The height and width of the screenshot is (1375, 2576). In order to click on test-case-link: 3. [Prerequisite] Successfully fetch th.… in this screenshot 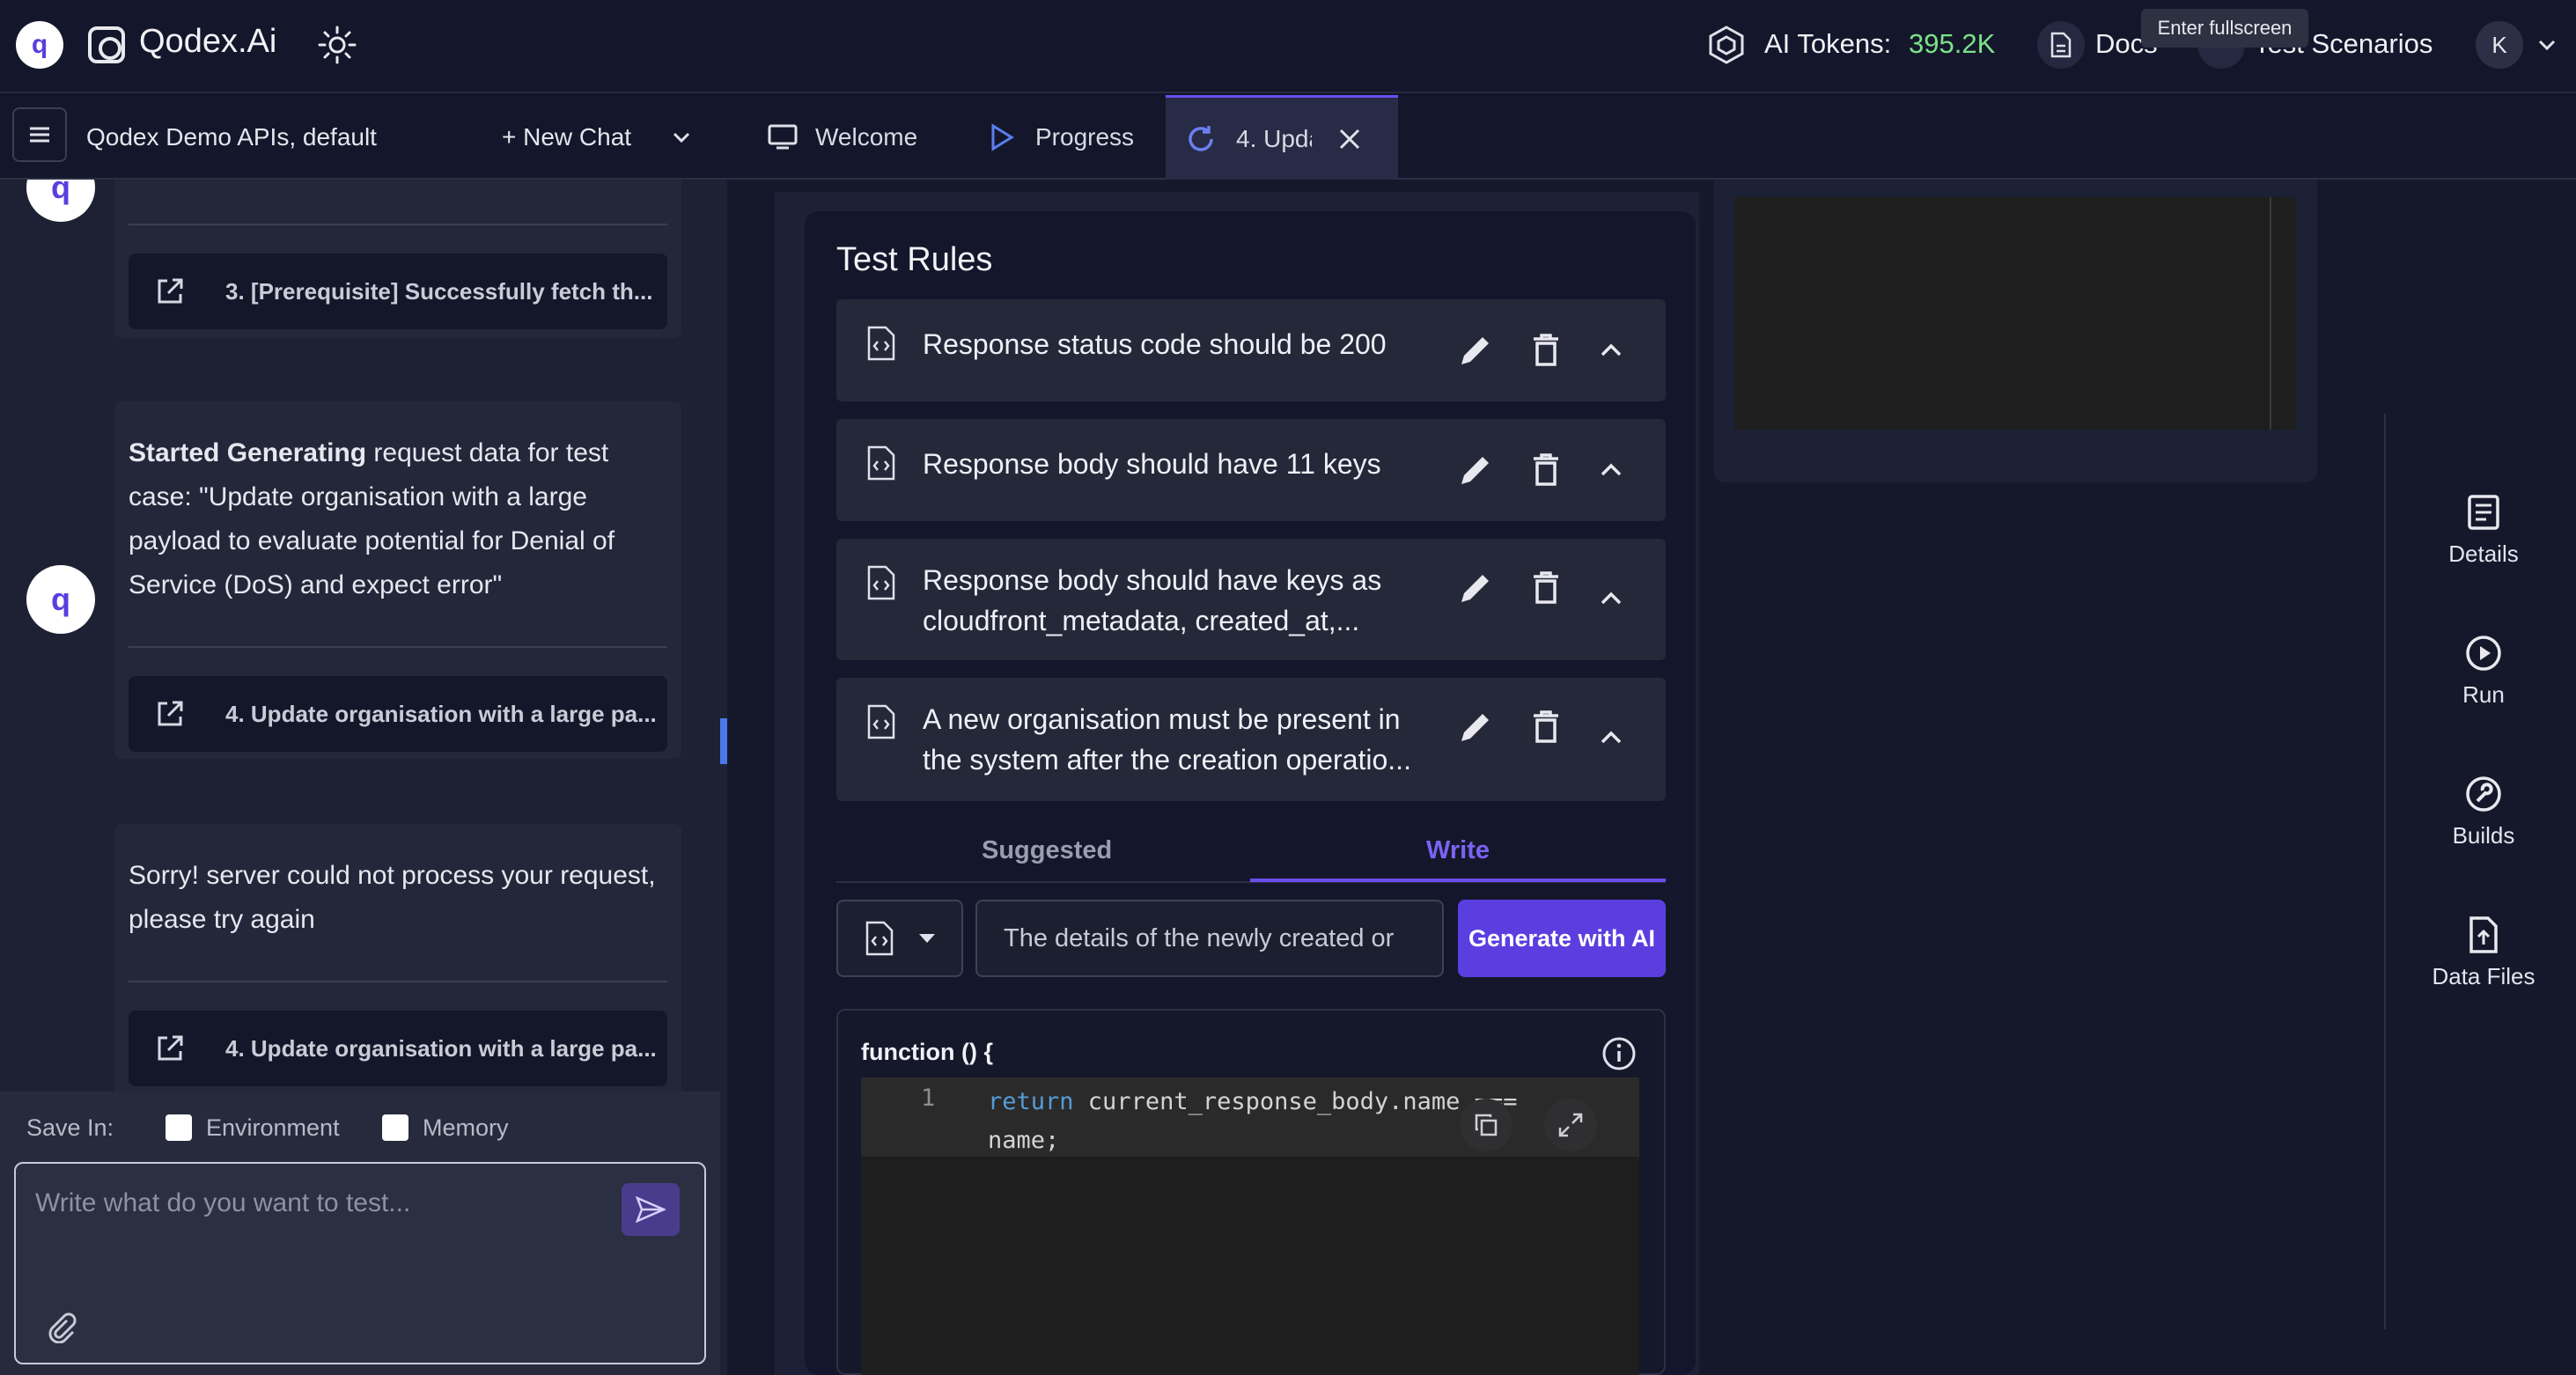, I will do `click(398, 291)`.